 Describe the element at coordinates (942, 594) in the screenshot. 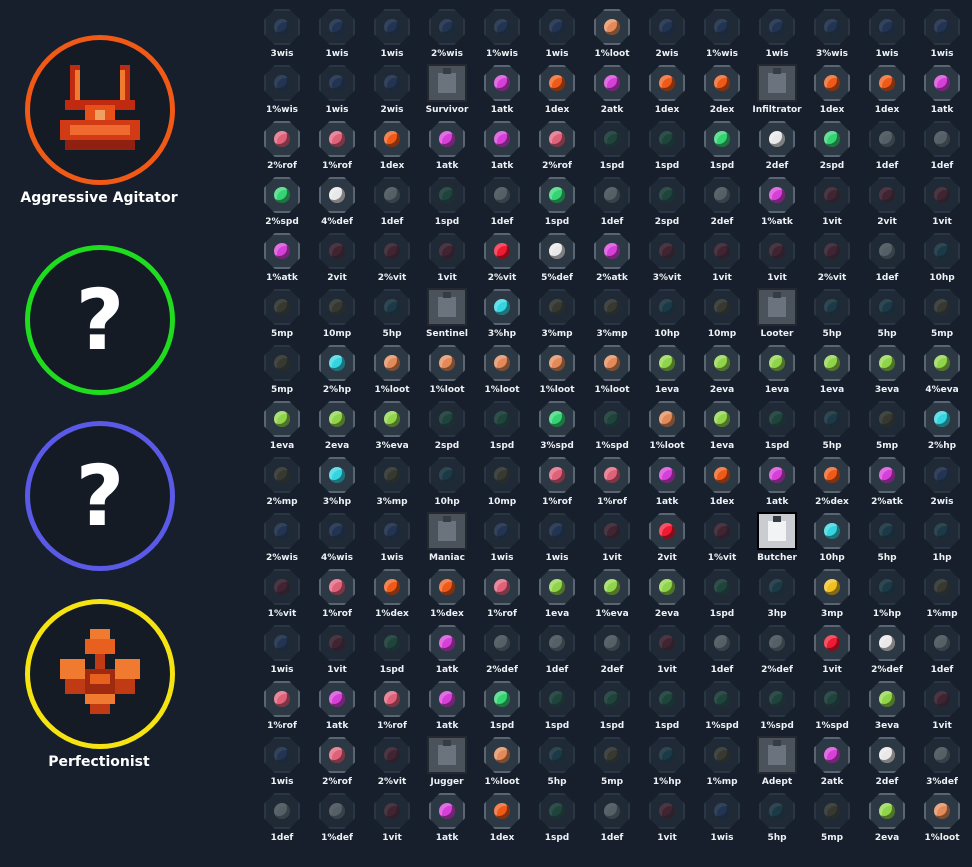

I see `stat-node: 1%mp` at that location.